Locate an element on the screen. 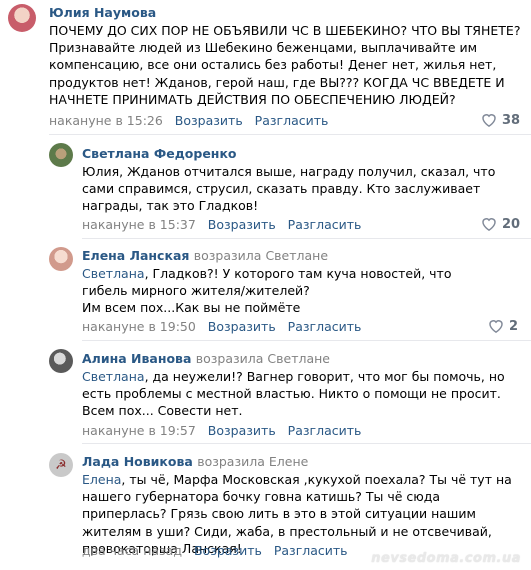 This screenshot has height=570, width=531. comment-meta: накануне в 15:37 Возразить Разгласить is located at coordinates (221, 224).